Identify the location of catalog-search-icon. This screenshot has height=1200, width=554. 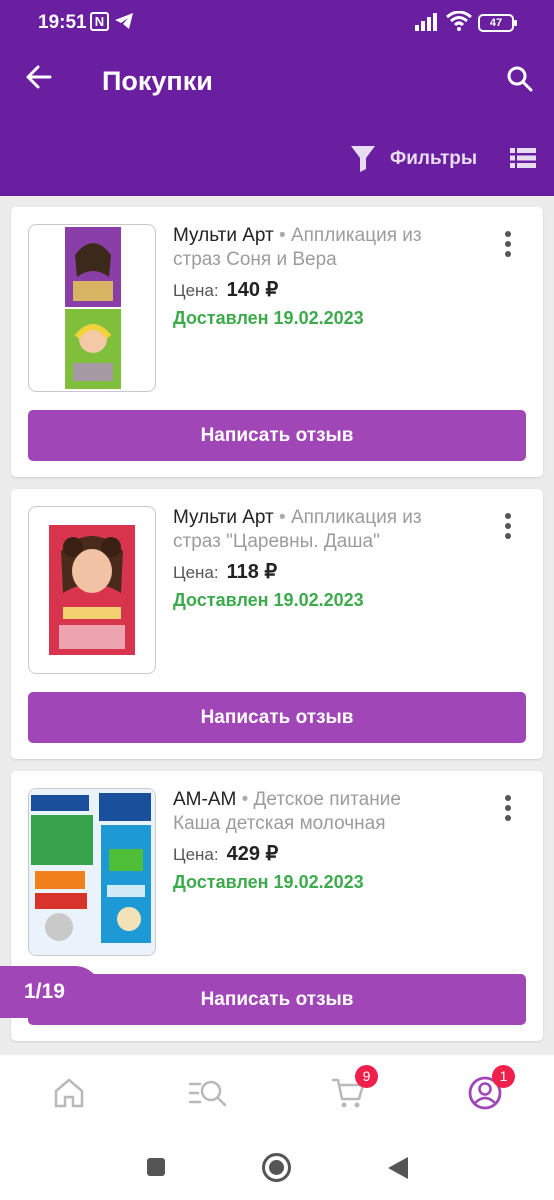
(207, 1093).